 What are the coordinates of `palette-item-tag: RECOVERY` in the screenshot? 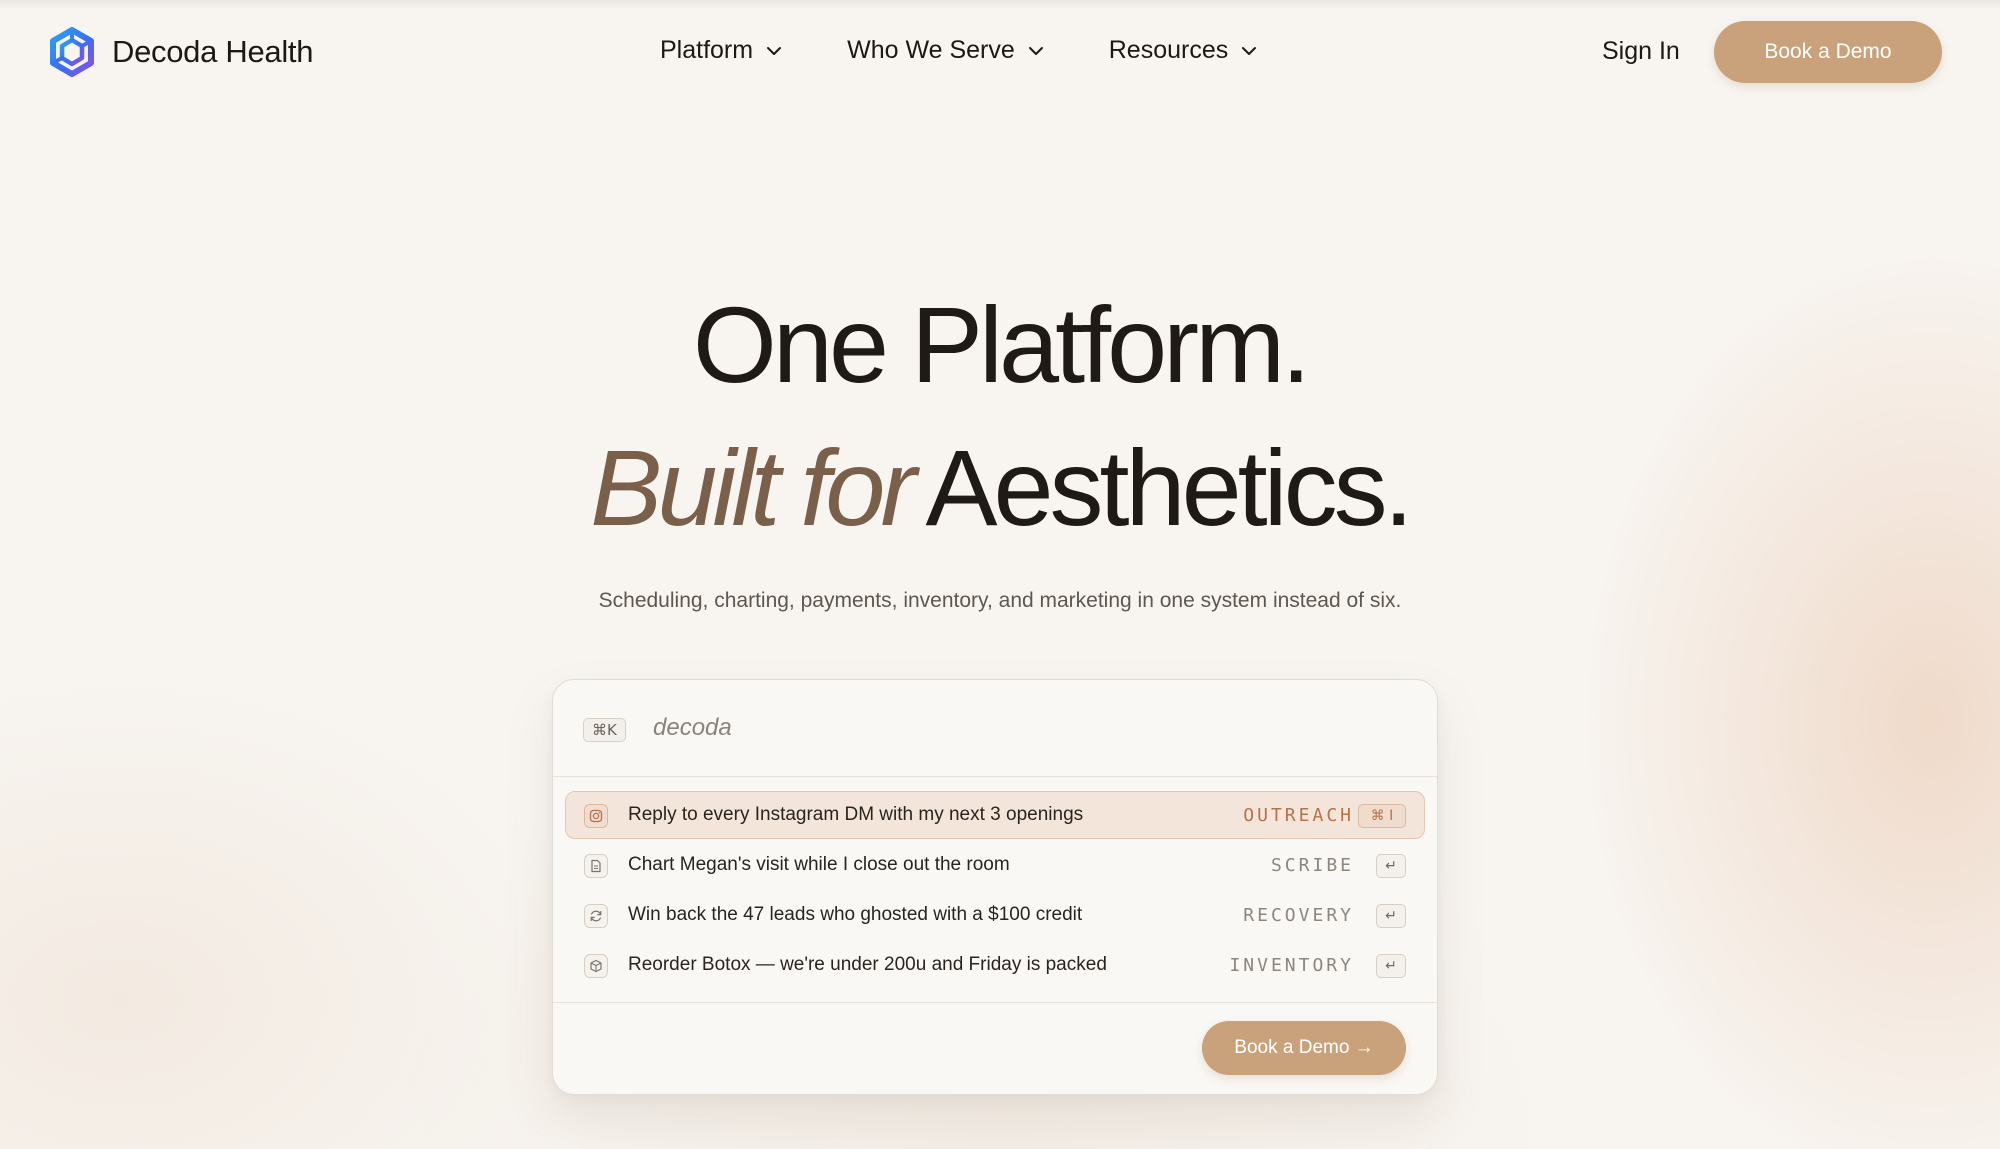 It's located at (1298, 915).